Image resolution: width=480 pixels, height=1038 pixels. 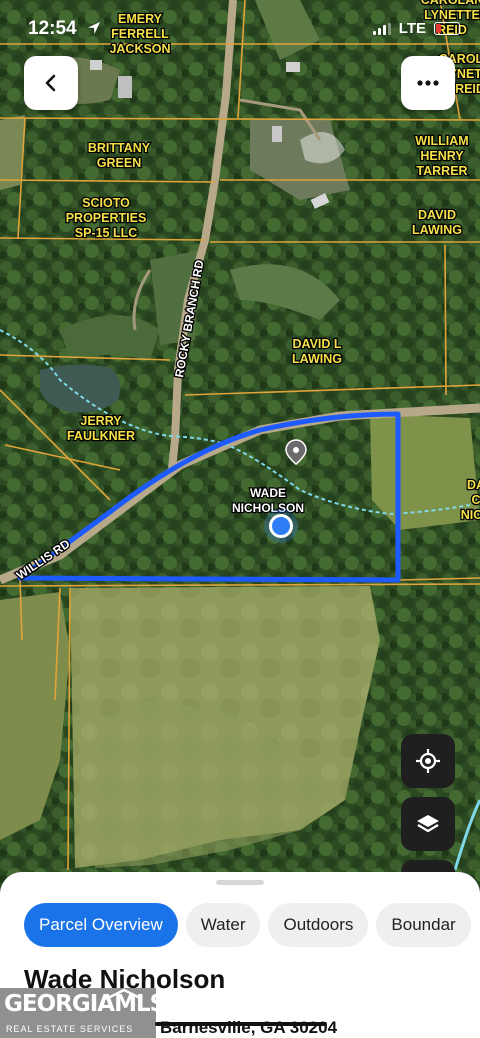 I want to click on tab-boundaries: Boundar, so click(x=423, y=925).